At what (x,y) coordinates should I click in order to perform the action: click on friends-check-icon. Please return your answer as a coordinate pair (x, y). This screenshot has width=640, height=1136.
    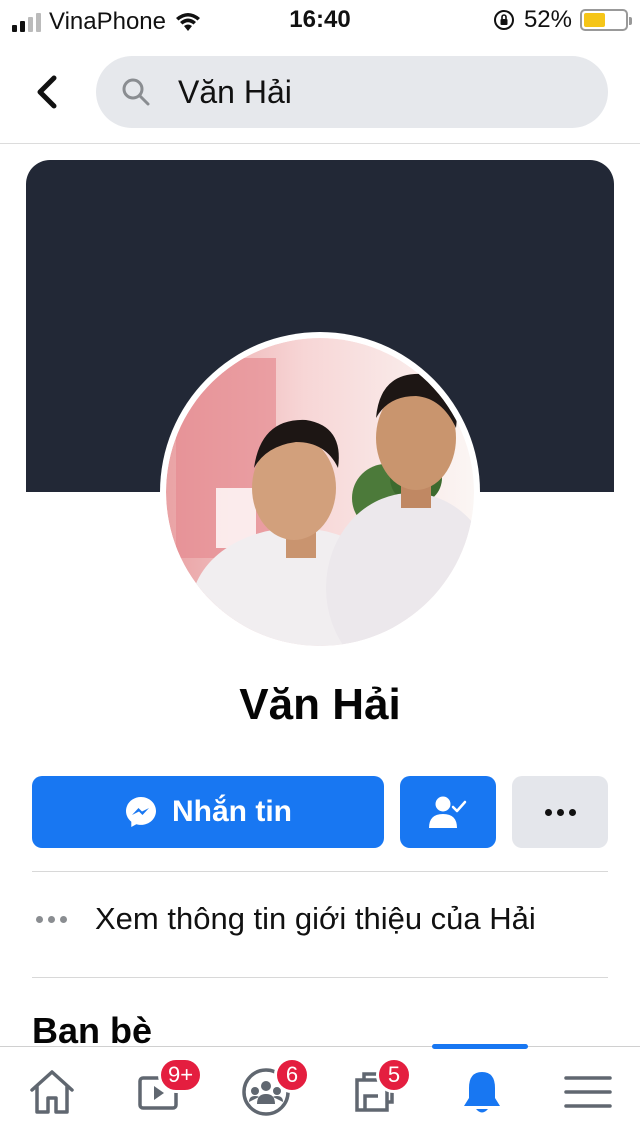
    Looking at the image, I should click on (448, 812).